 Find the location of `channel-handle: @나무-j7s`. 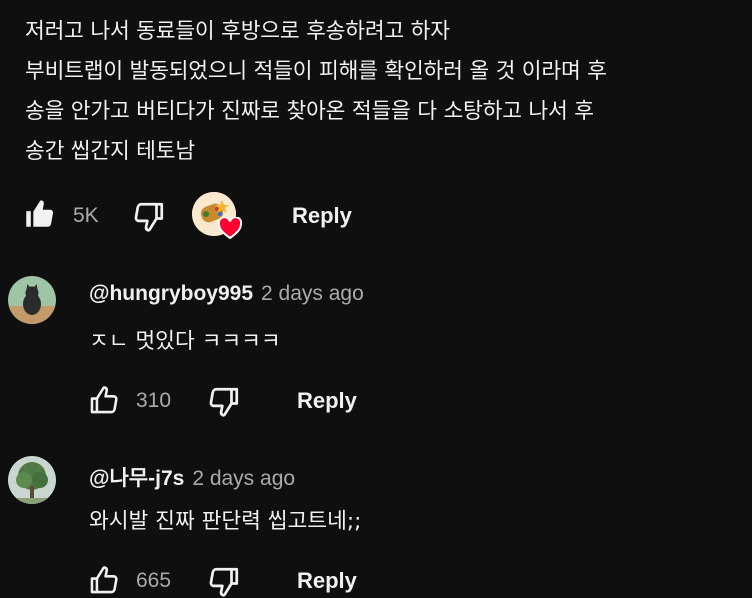

channel-handle: @나무-j7s is located at coordinates (136, 478).